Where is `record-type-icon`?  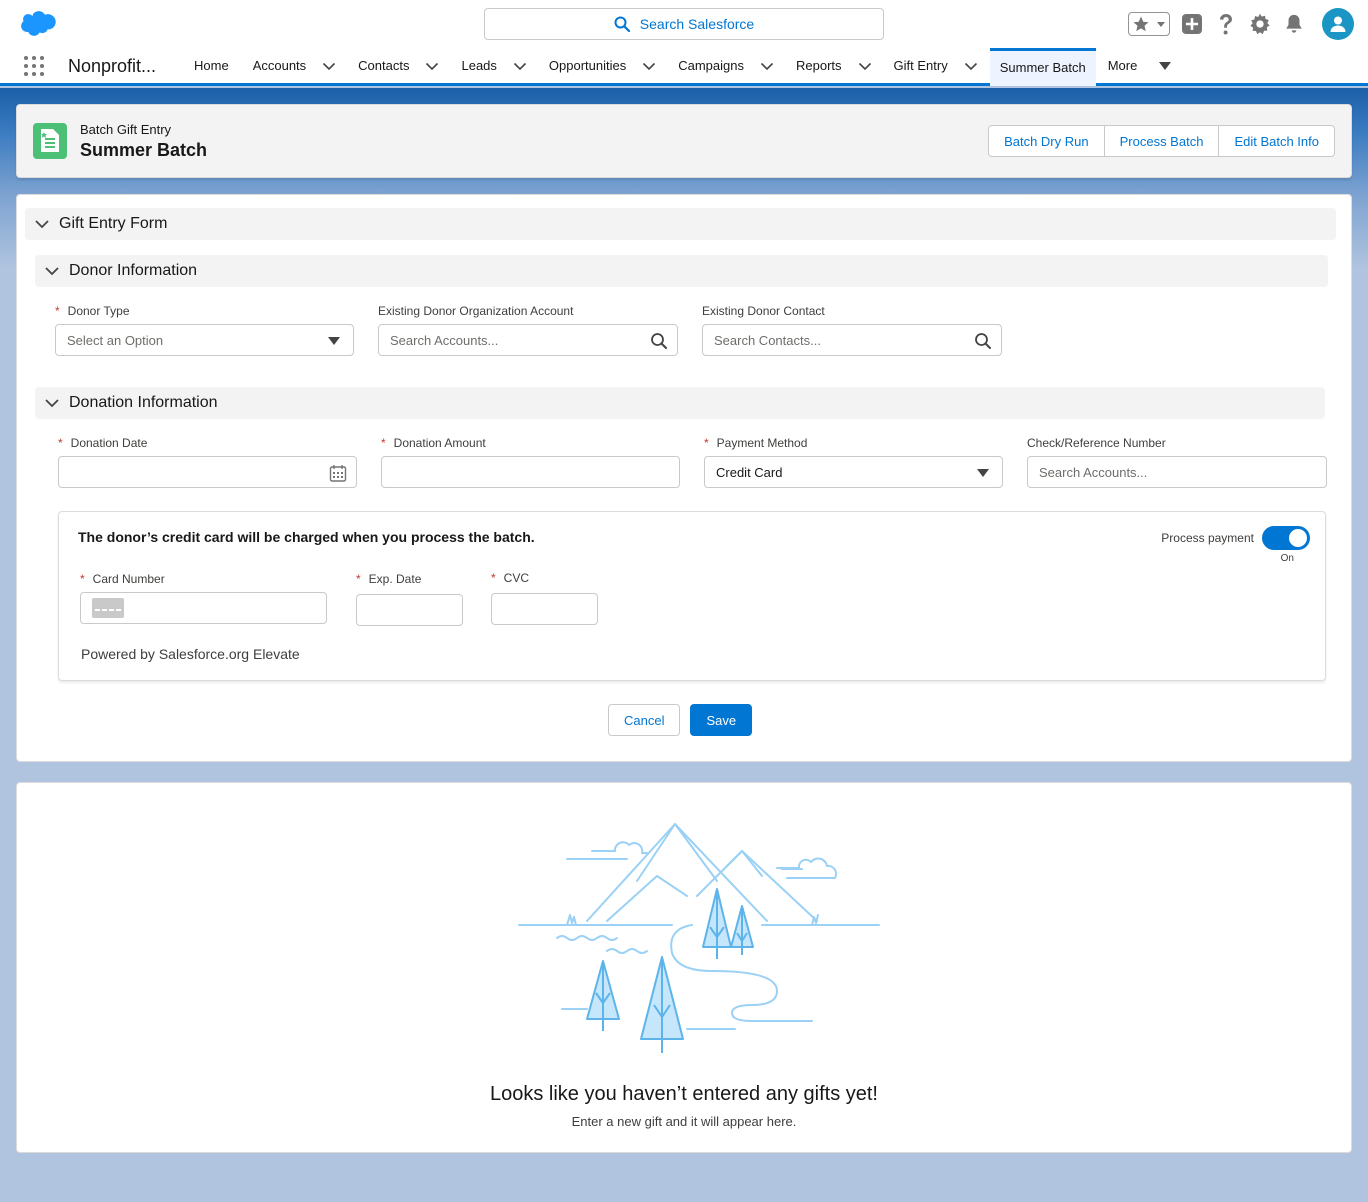 record-type-icon is located at coordinates (50, 141).